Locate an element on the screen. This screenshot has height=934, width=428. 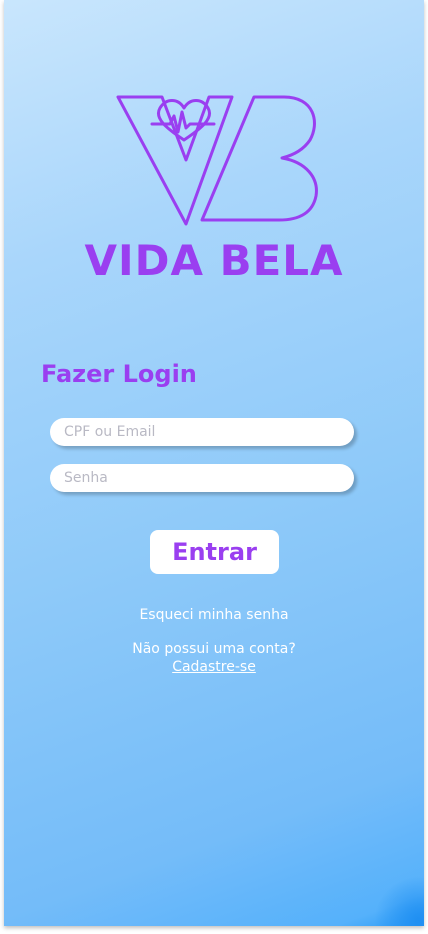
password-input is located at coordinates (202, 478).